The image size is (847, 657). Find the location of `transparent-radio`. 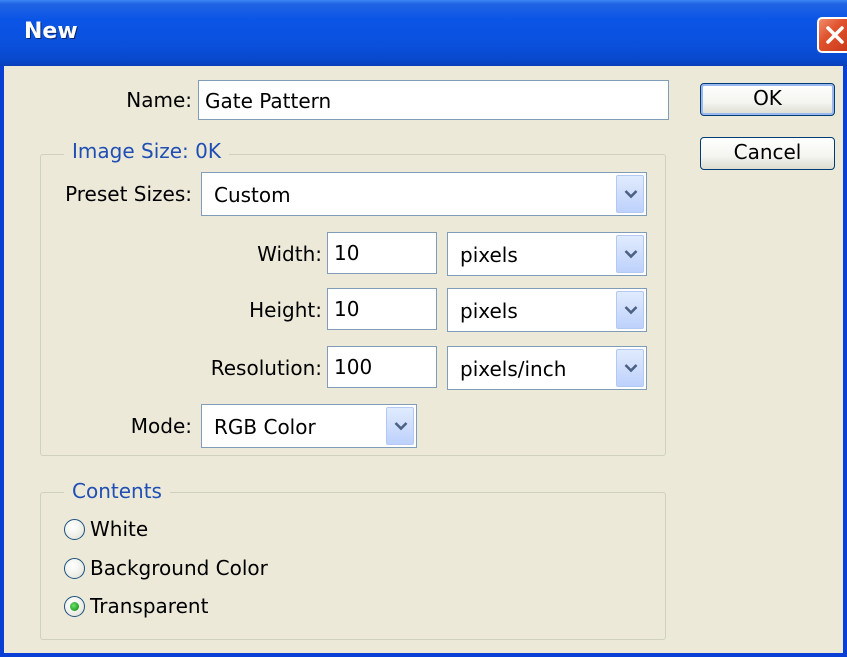

transparent-radio is located at coordinates (74, 606).